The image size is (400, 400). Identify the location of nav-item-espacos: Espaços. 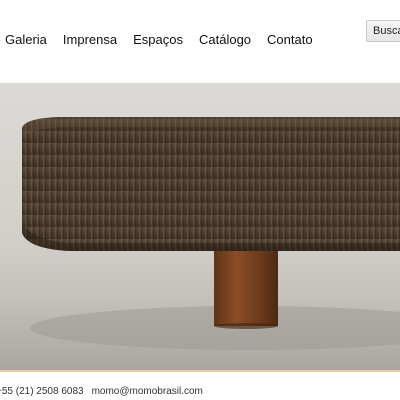
(158, 40).